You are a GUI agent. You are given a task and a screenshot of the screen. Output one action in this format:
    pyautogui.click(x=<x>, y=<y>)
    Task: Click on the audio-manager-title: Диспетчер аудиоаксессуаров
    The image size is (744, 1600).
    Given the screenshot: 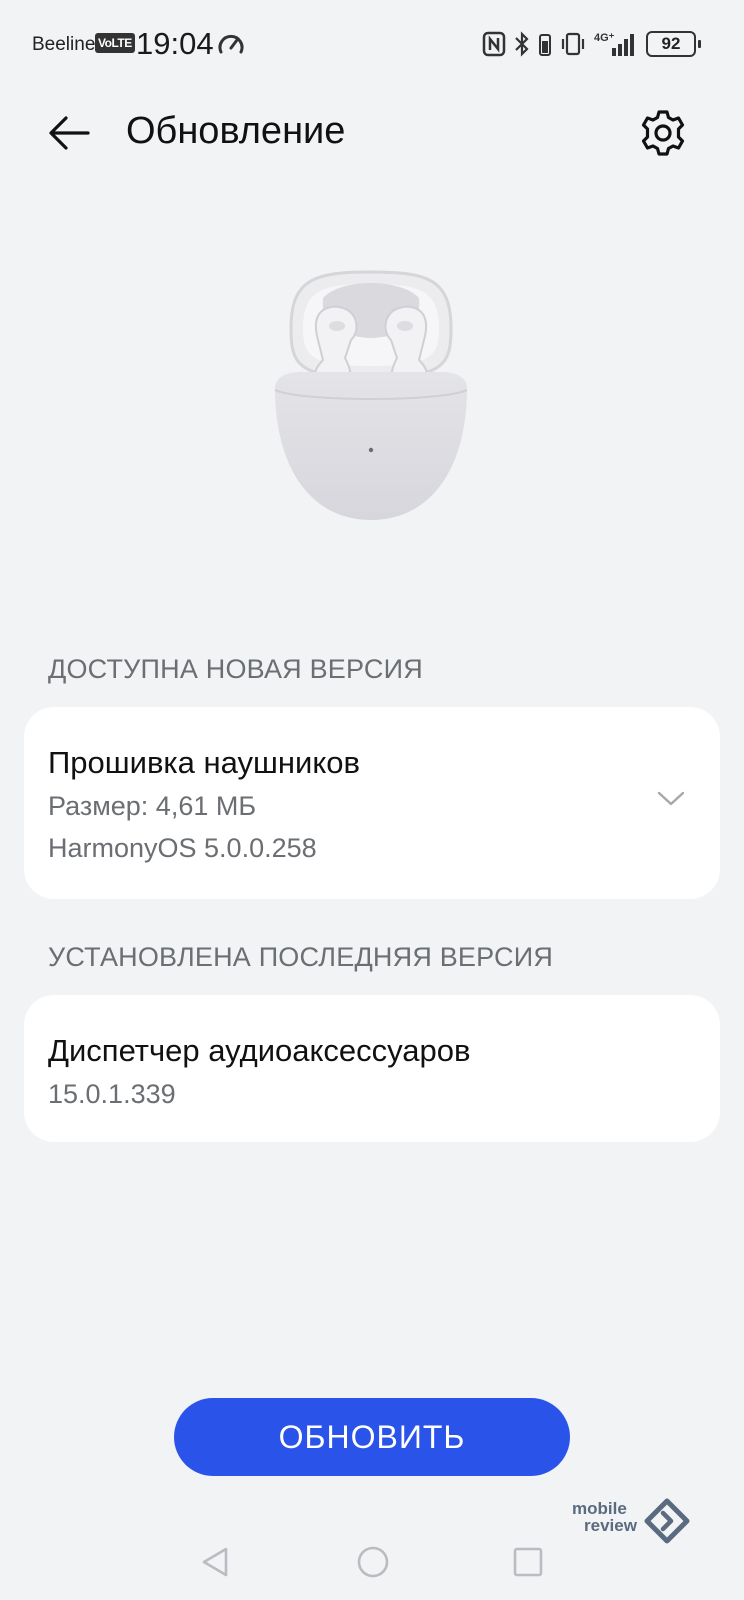 What is the action you would take?
    pyautogui.click(x=259, y=1050)
    